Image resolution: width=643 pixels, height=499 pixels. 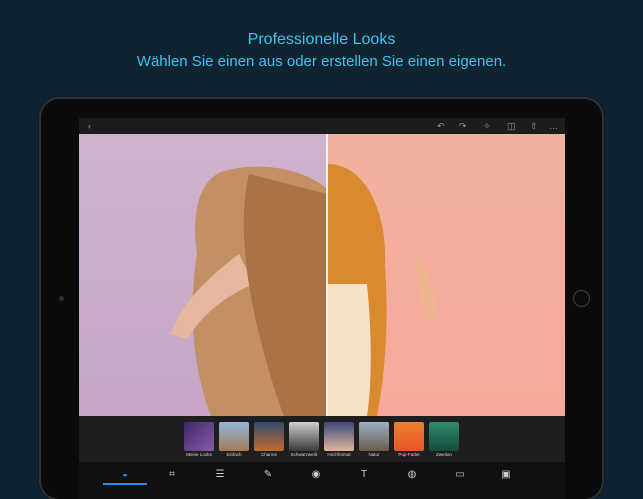 What do you see at coordinates (172, 475) in the screenshot?
I see `crop-icon: ⌗` at bounding box center [172, 475].